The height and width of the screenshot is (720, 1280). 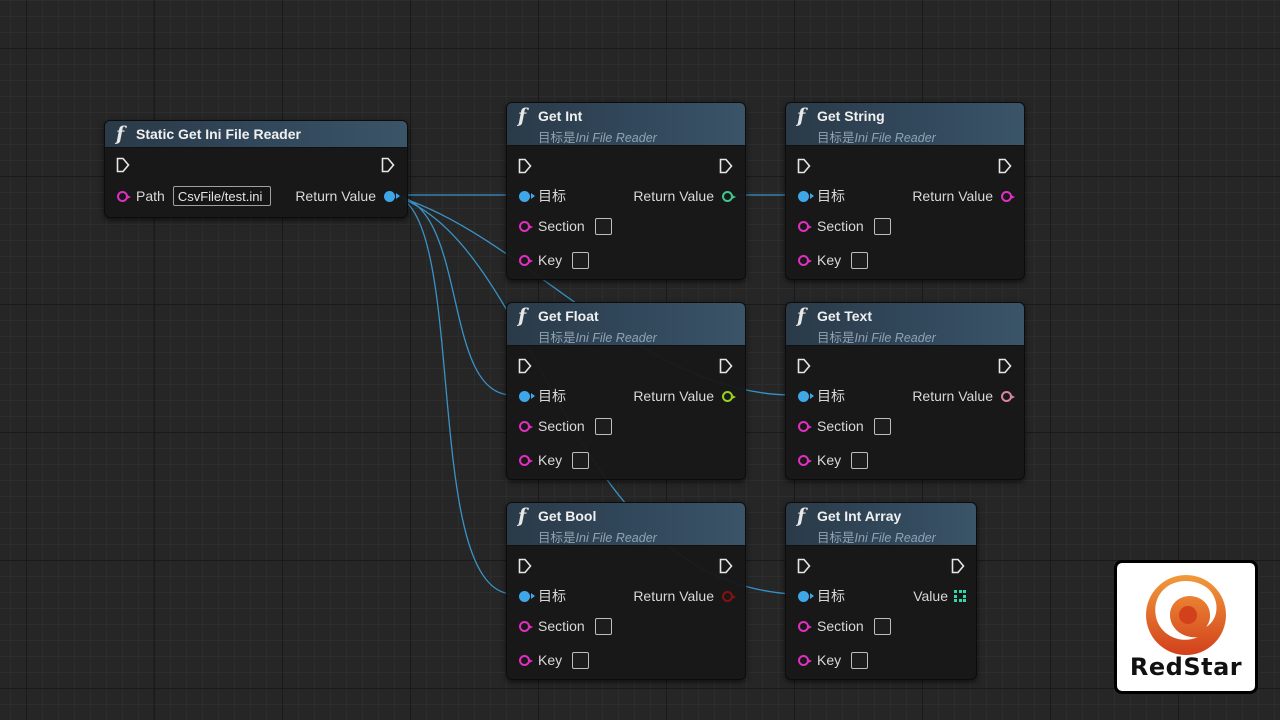 I want to click on node-header: f Get Int Array 目标是Ini File Reader, so click(x=881, y=524).